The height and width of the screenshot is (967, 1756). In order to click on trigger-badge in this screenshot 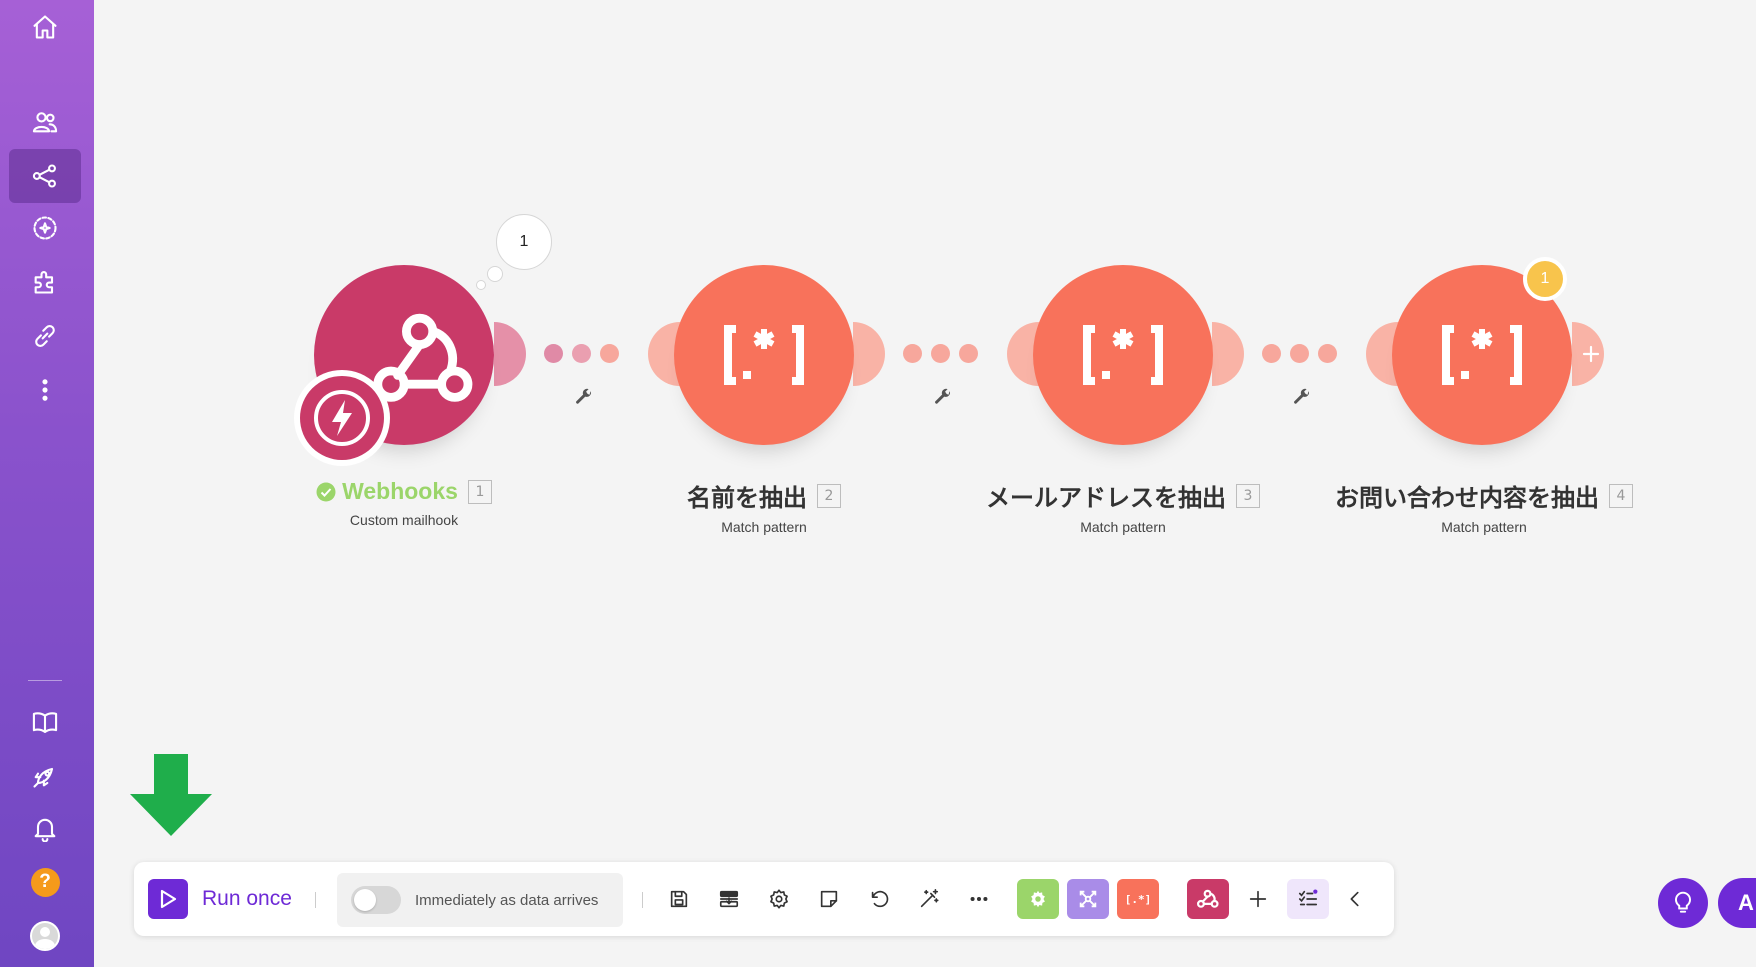, I will do `click(342, 418)`.